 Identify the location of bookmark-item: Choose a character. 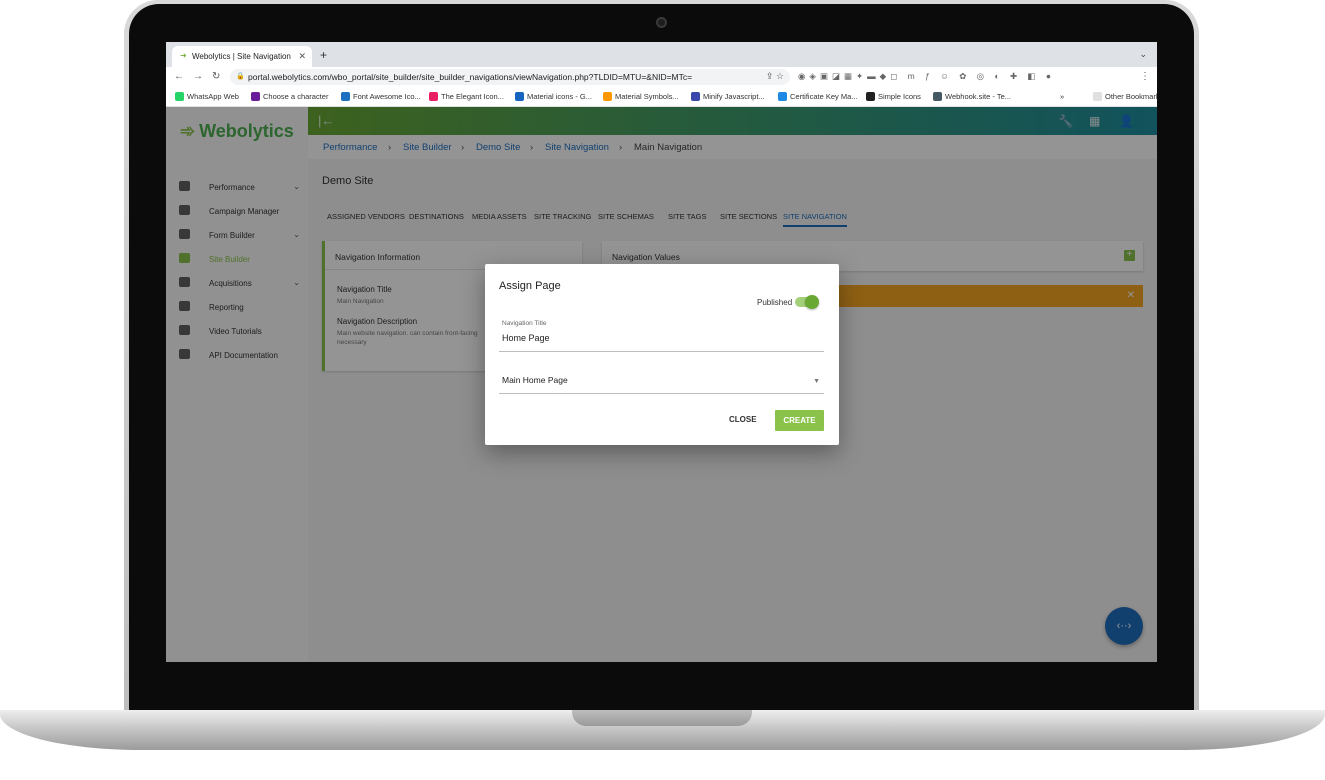
(289, 96).